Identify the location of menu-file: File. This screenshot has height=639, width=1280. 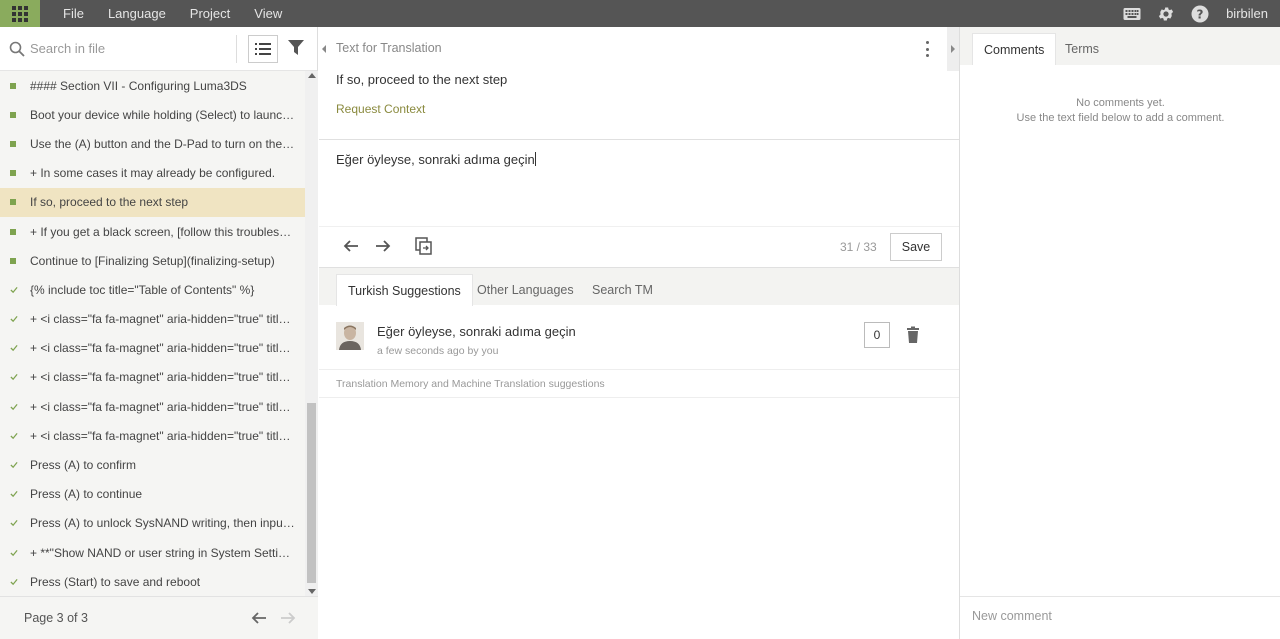
(73, 13).